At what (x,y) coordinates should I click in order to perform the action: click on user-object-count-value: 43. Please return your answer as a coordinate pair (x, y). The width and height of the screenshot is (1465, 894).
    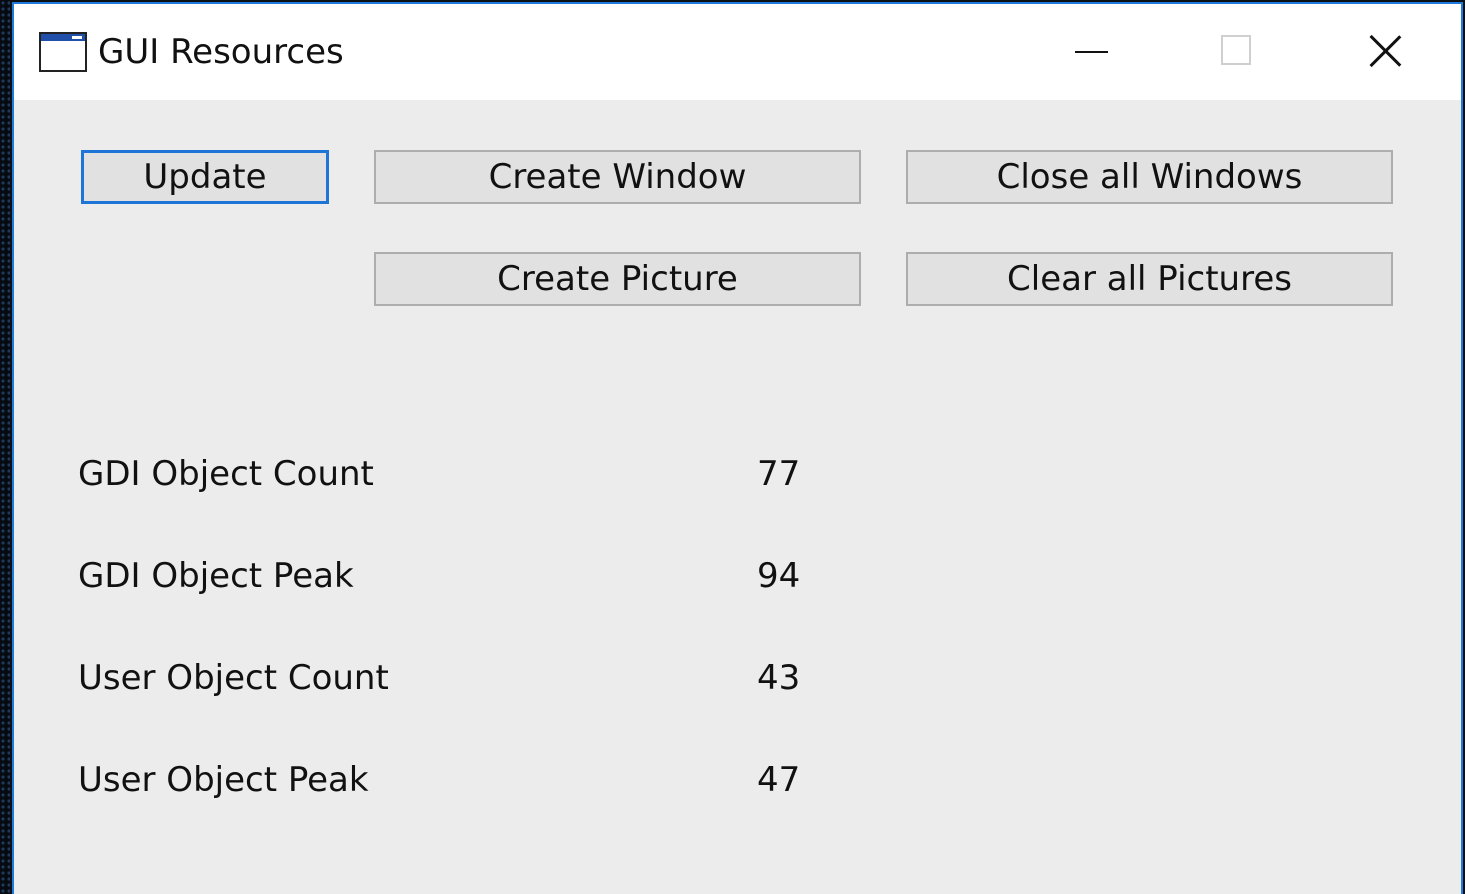
    Looking at the image, I should click on (779, 678).